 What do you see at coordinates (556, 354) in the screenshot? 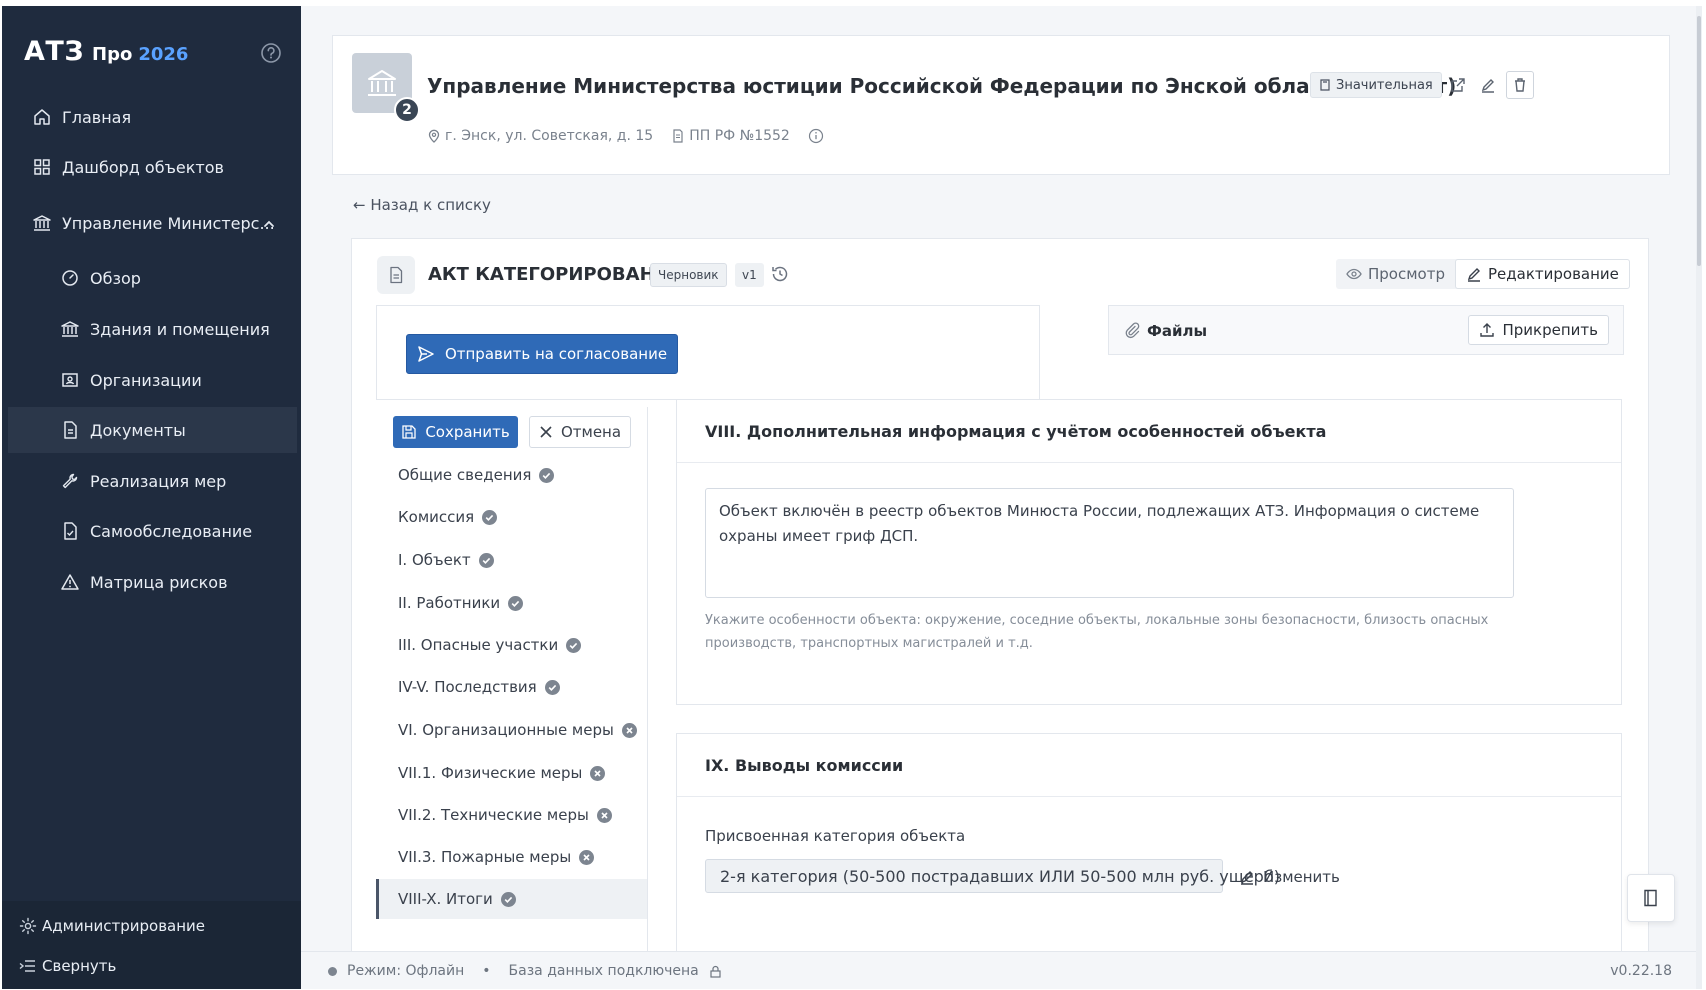
I see `send-label: Отправить на согласование` at bounding box center [556, 354].